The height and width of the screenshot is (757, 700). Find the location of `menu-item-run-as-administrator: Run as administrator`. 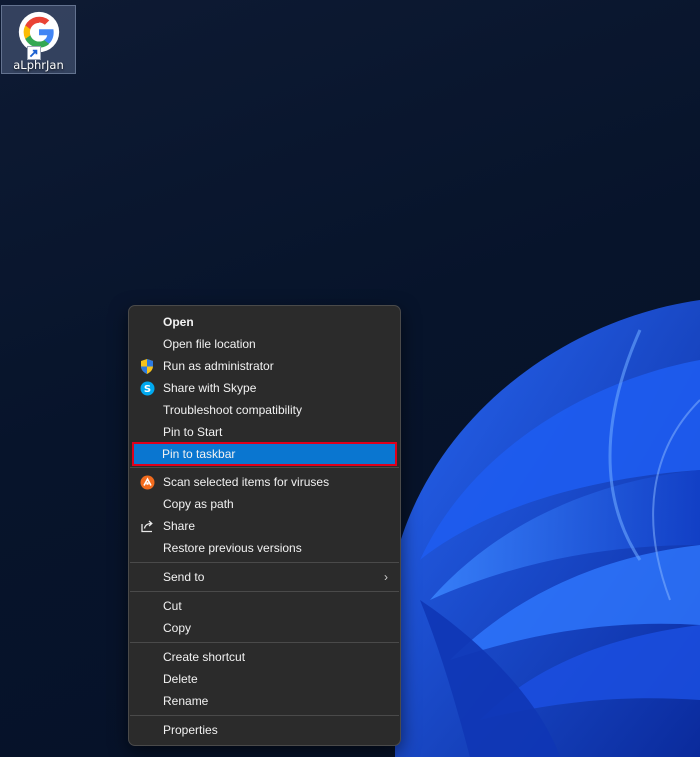

menu-item-run-as-administrator: Run as administrator is located at coordinates (264, 366).